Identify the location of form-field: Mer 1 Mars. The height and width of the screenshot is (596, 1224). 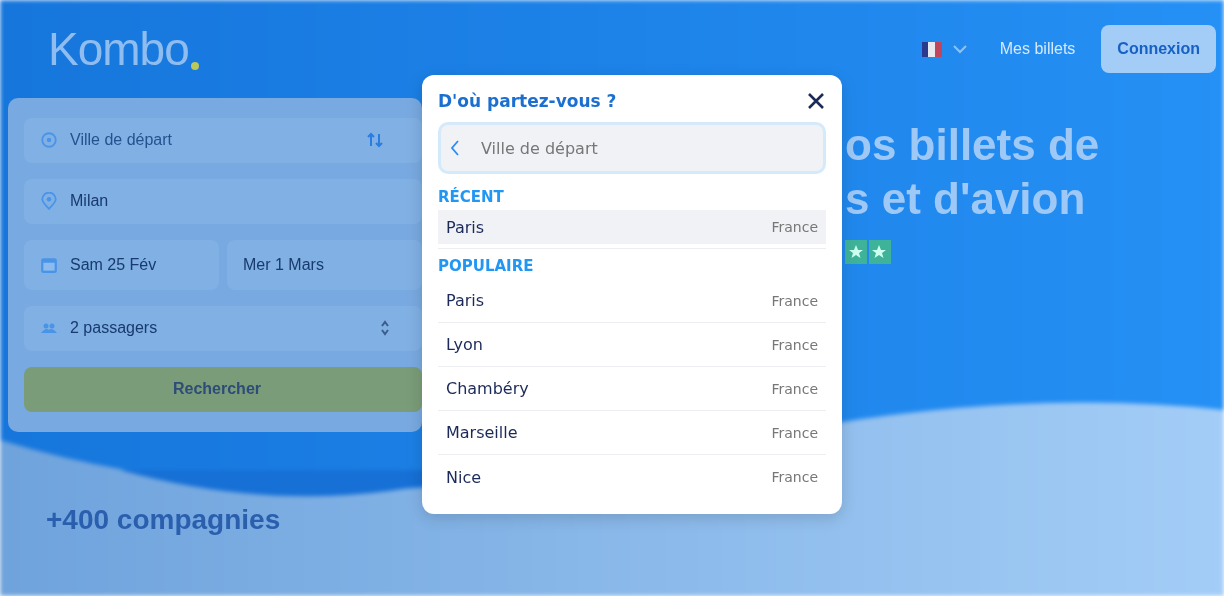
(324, 264).